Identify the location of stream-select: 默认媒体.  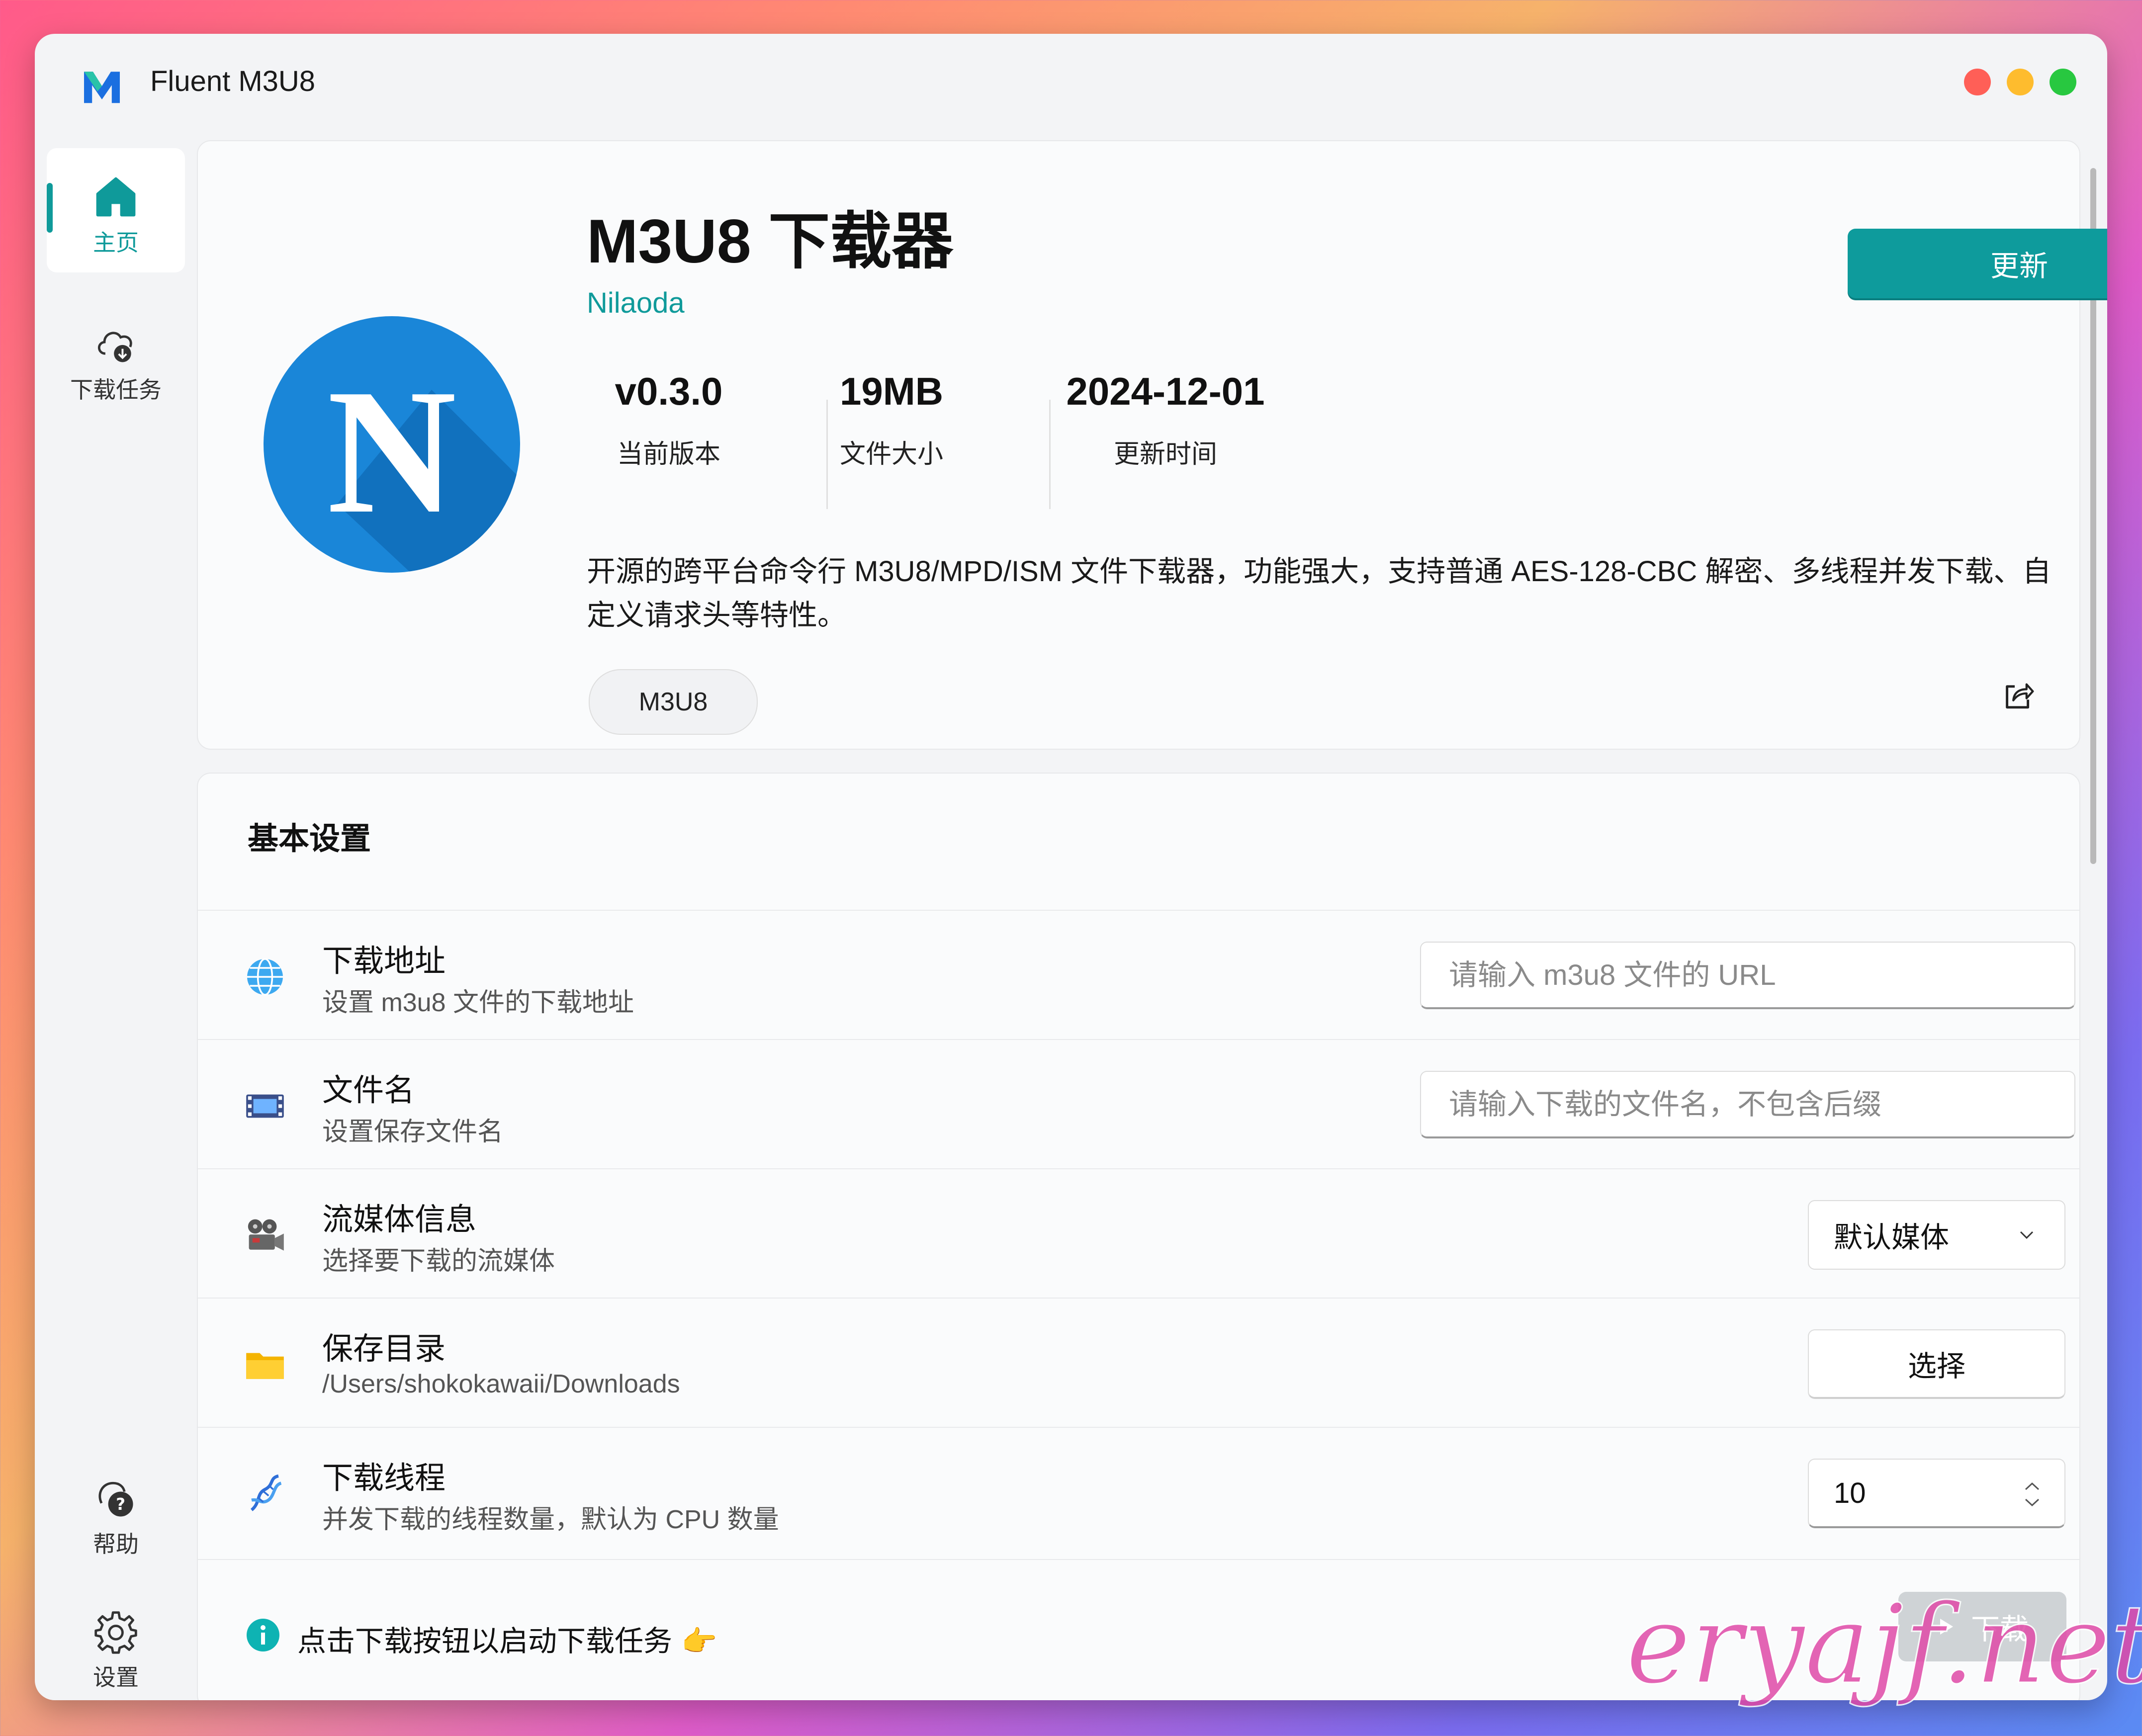
(1936, 1235).